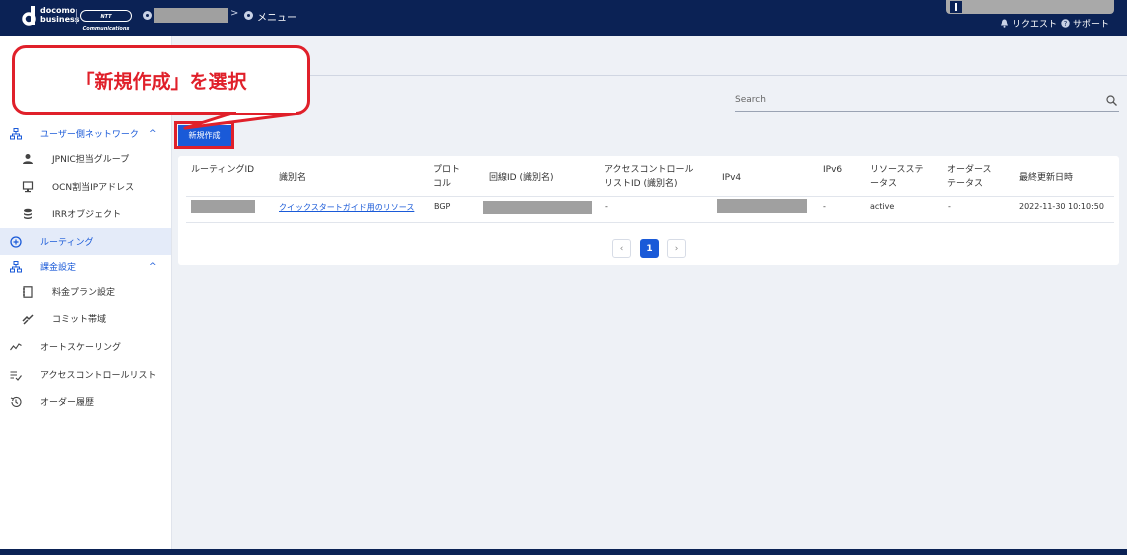 This screenshot has width=1127, height=555. I want to click on support-label: サポート, so click(1091, 25).